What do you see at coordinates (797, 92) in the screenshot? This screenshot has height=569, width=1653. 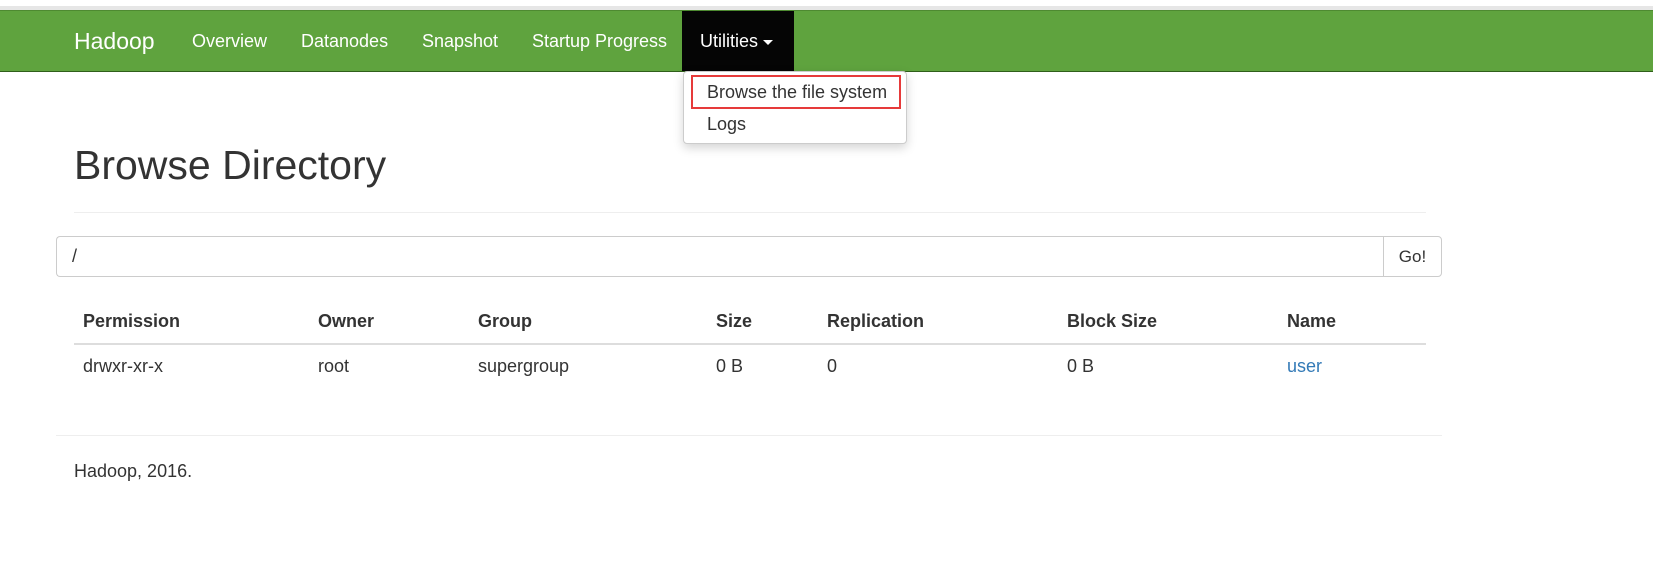 I see `menu-item-browse-file-system: Browse the file system` at bounding box center [797, 92].